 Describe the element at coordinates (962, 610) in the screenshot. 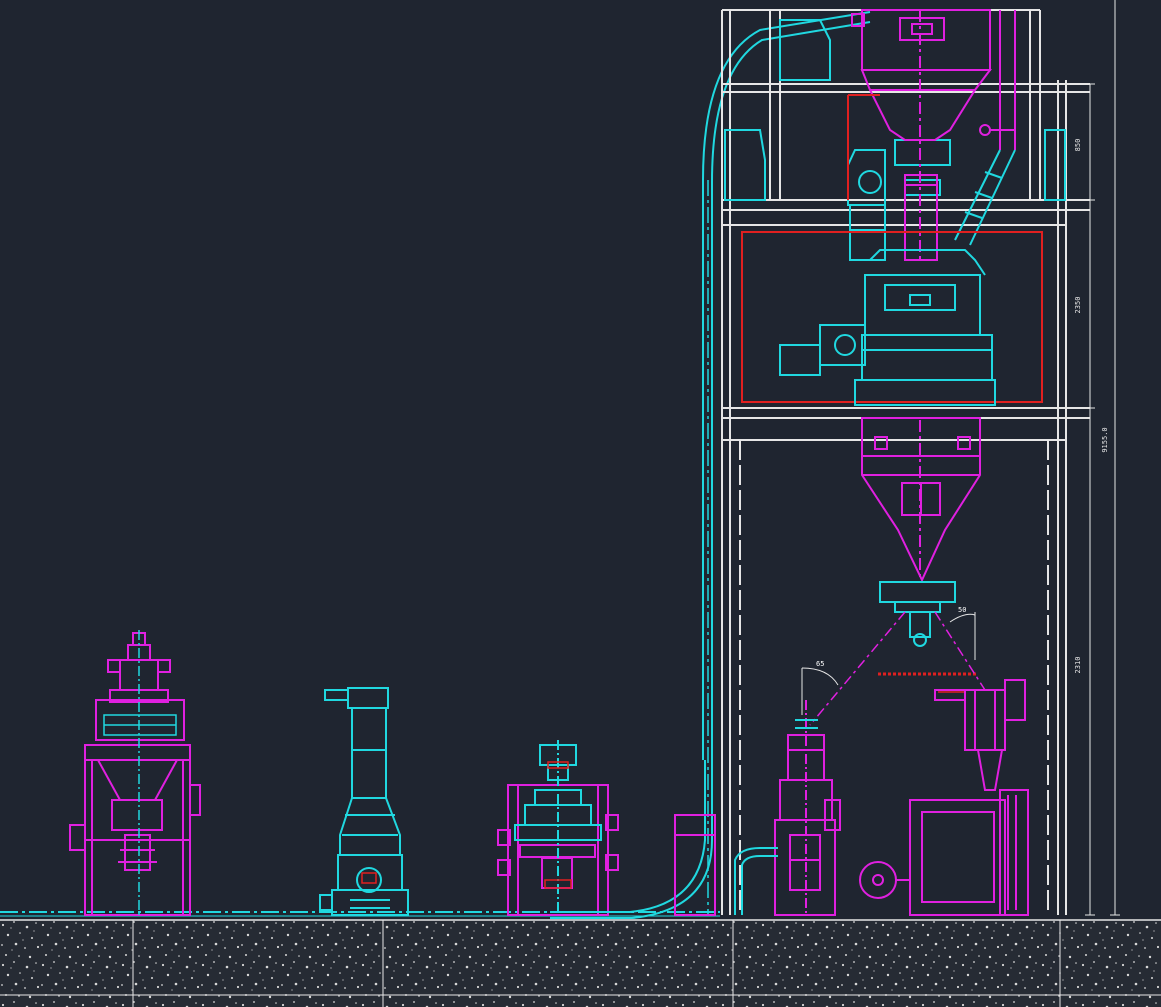

I see `angle-label-2: 50` at that location.